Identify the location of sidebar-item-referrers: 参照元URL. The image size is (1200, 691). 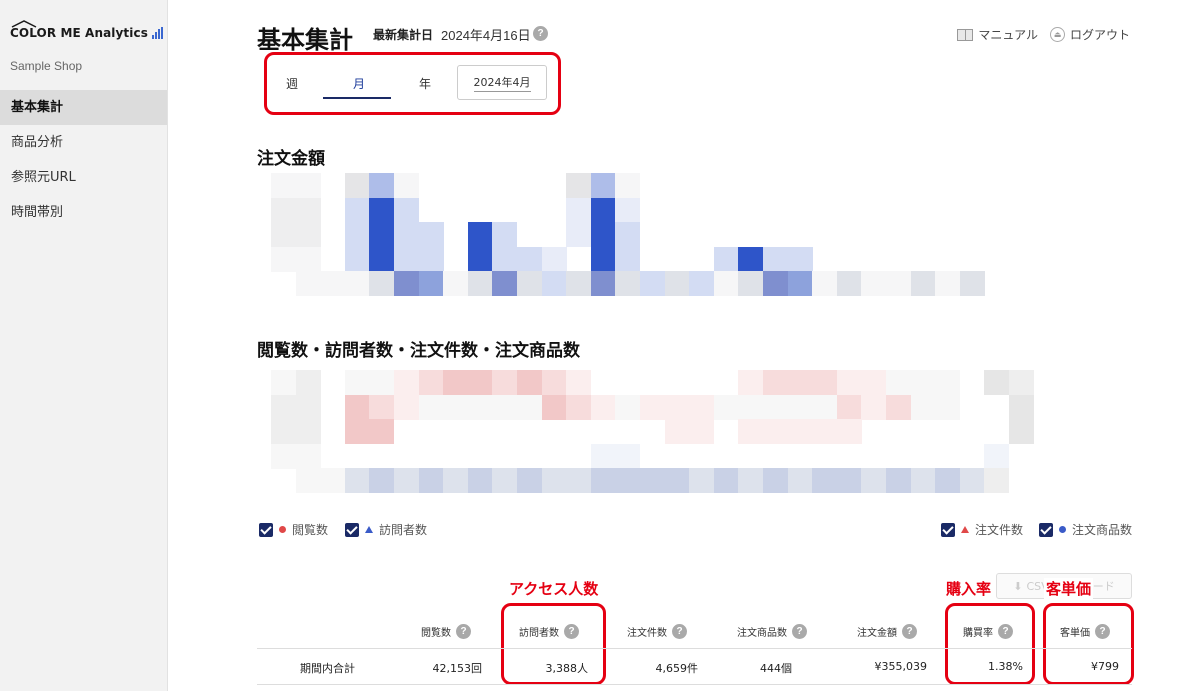
(83, 177).